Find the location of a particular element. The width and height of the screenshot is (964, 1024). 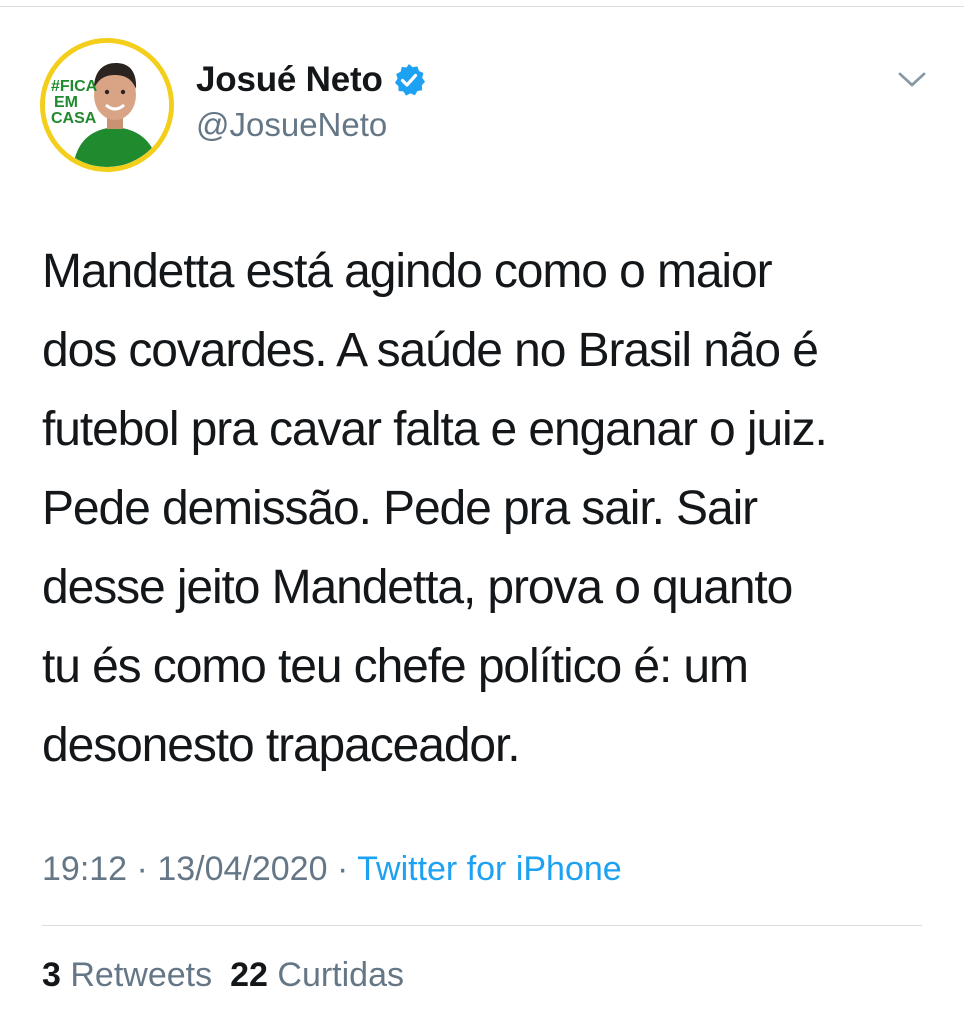

avatar-image: #FICA EM CASA is located at coordinates (107, 105).